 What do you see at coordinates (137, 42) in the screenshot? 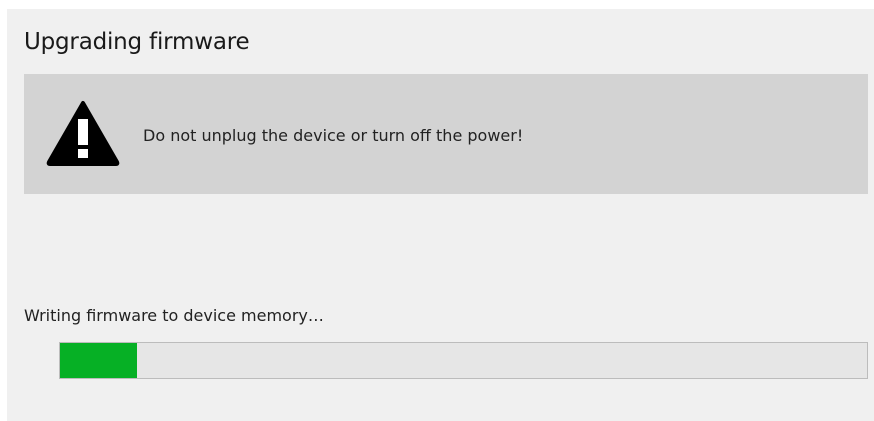
I see `dialog-title: Upgrading firmware` at bounding box center [137, 42].